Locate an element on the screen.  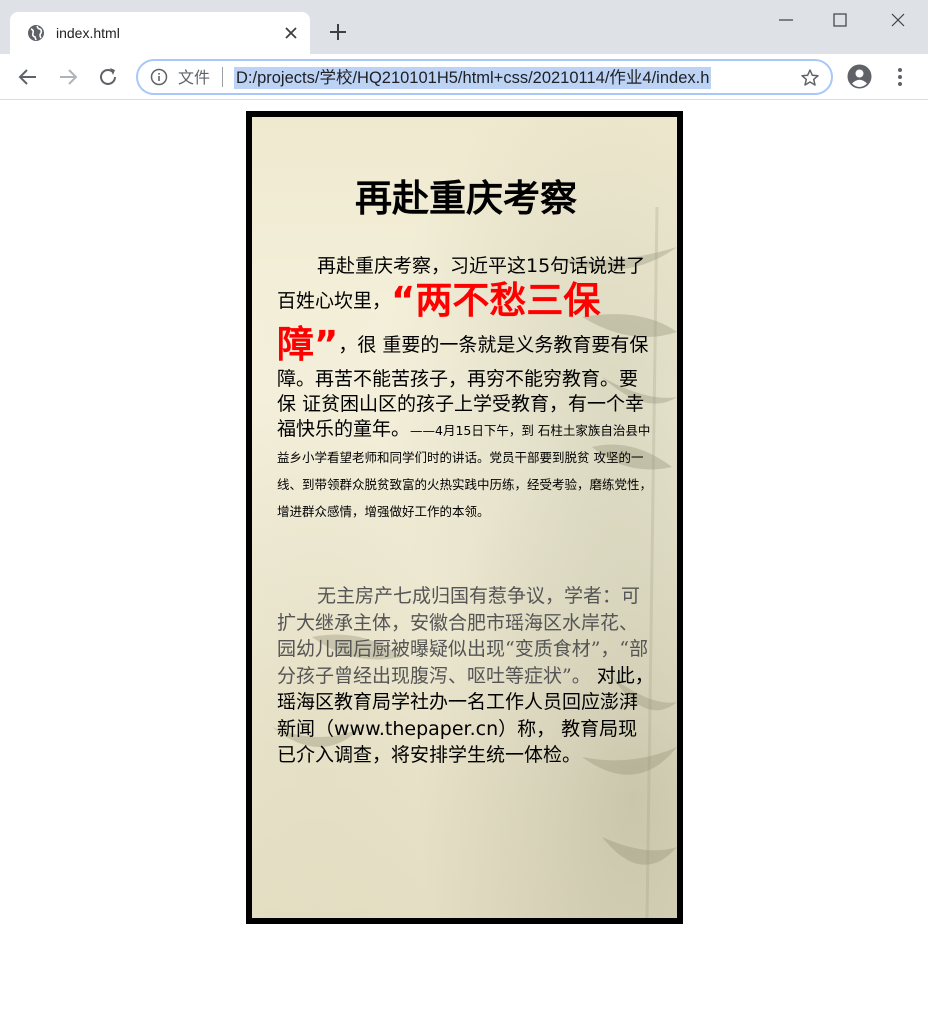
bookmark-star-icon is located at coordinates (810, 78).